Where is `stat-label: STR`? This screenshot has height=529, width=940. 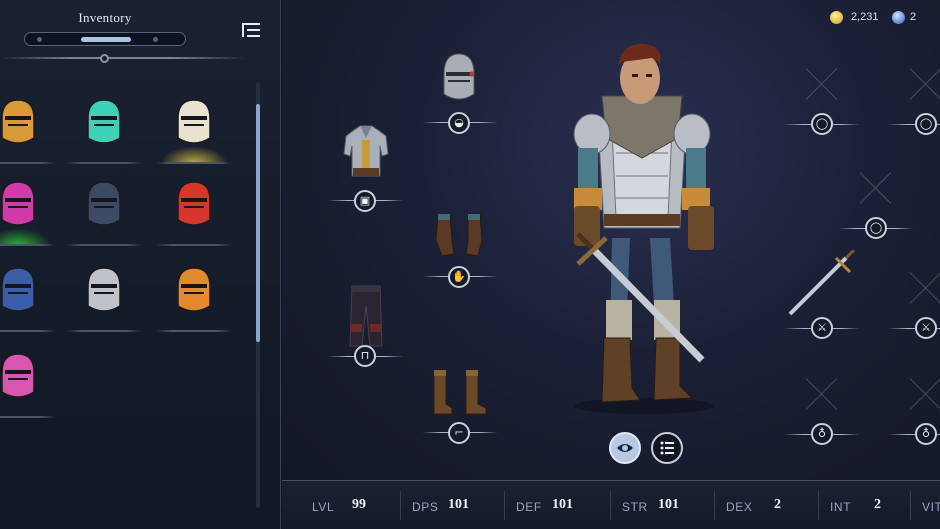
stat-label: STR is located at coordinates (635, 507).